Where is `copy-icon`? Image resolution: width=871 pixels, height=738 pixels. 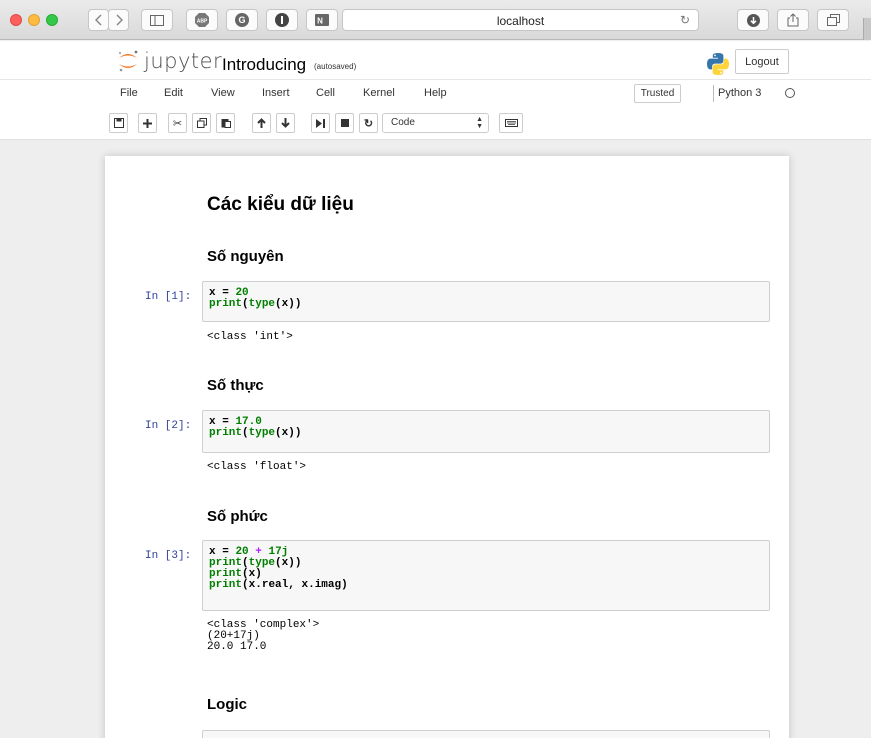 copy-icon is located at coordinates (201, 123).